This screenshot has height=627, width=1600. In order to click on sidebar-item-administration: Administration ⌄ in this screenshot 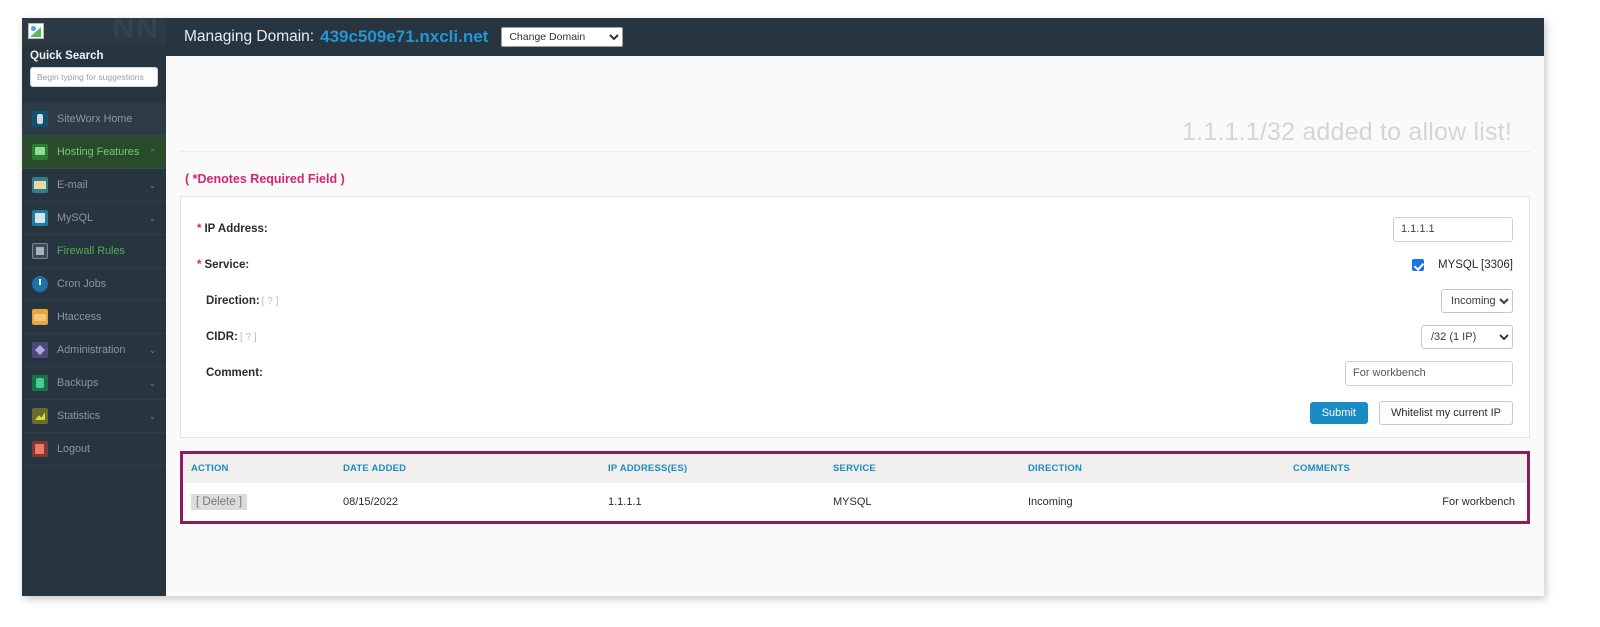, I will do `click(94, 350)`.